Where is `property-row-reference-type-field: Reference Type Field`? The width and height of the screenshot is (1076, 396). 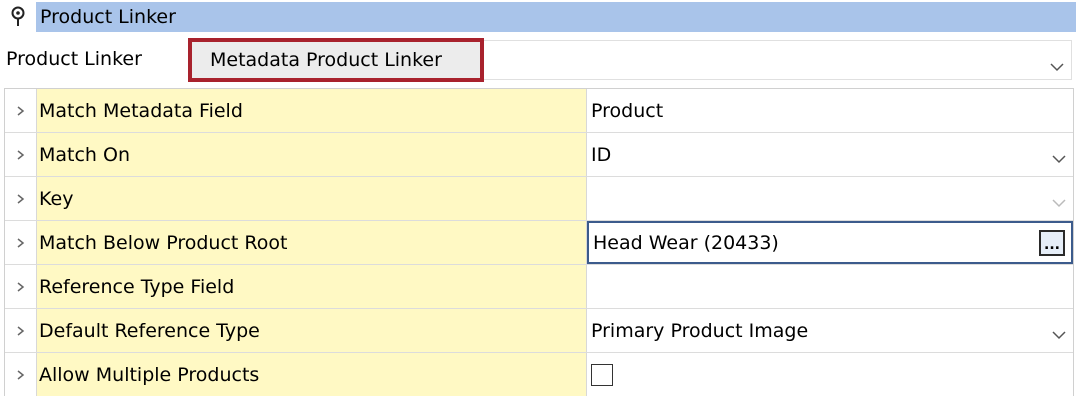
property-row-reference-type-field: Reference Type Field is located at coordinates (539, 287).